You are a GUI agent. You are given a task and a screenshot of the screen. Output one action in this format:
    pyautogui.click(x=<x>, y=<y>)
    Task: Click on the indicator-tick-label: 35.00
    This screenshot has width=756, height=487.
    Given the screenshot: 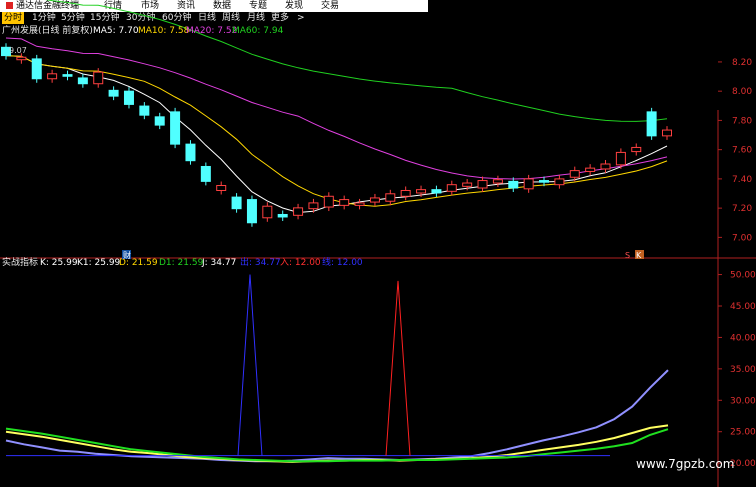 What is the action you would take?
    pyautogui.click(x=743, y=370)
    